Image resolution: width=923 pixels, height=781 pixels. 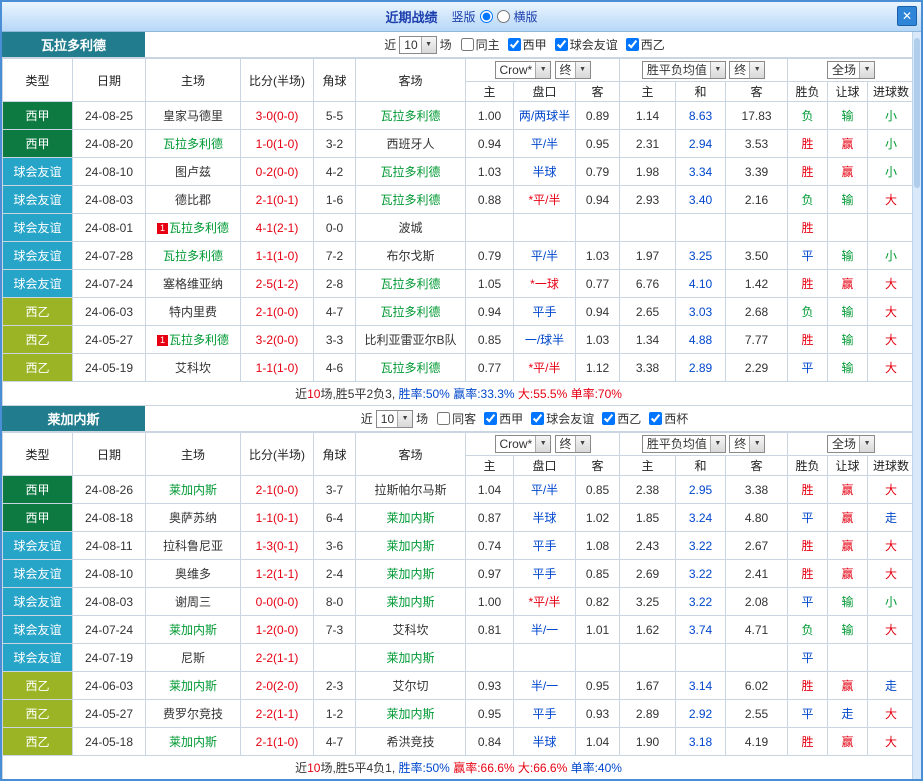 What do you see at coordinates (456, 418) in the screenshot?
I see `filter-checkbox: 同客` at bounding box center [456, 418].